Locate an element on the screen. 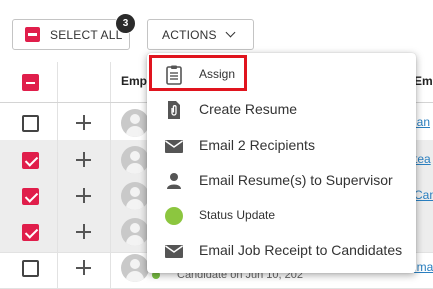  chevron-down-icon is located at coordinates (230, 32).